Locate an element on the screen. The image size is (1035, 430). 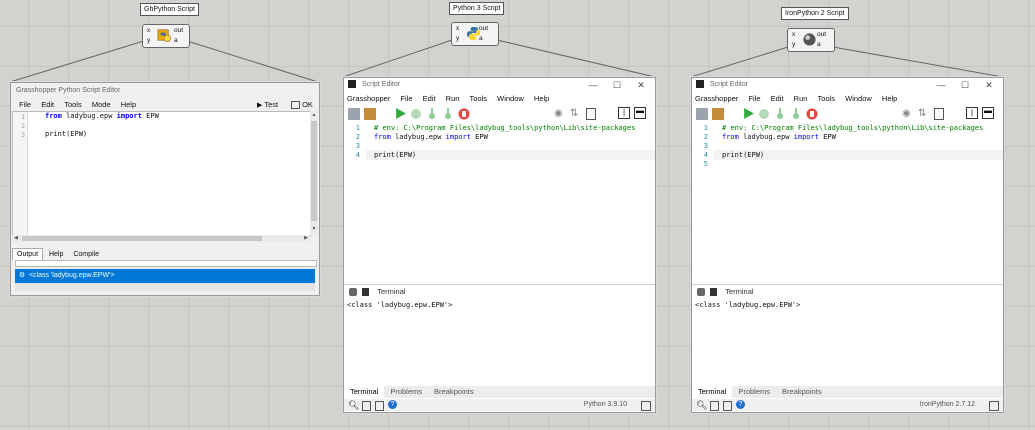
scroll-down-icon: ▼ is located at coordinates (314, 229).